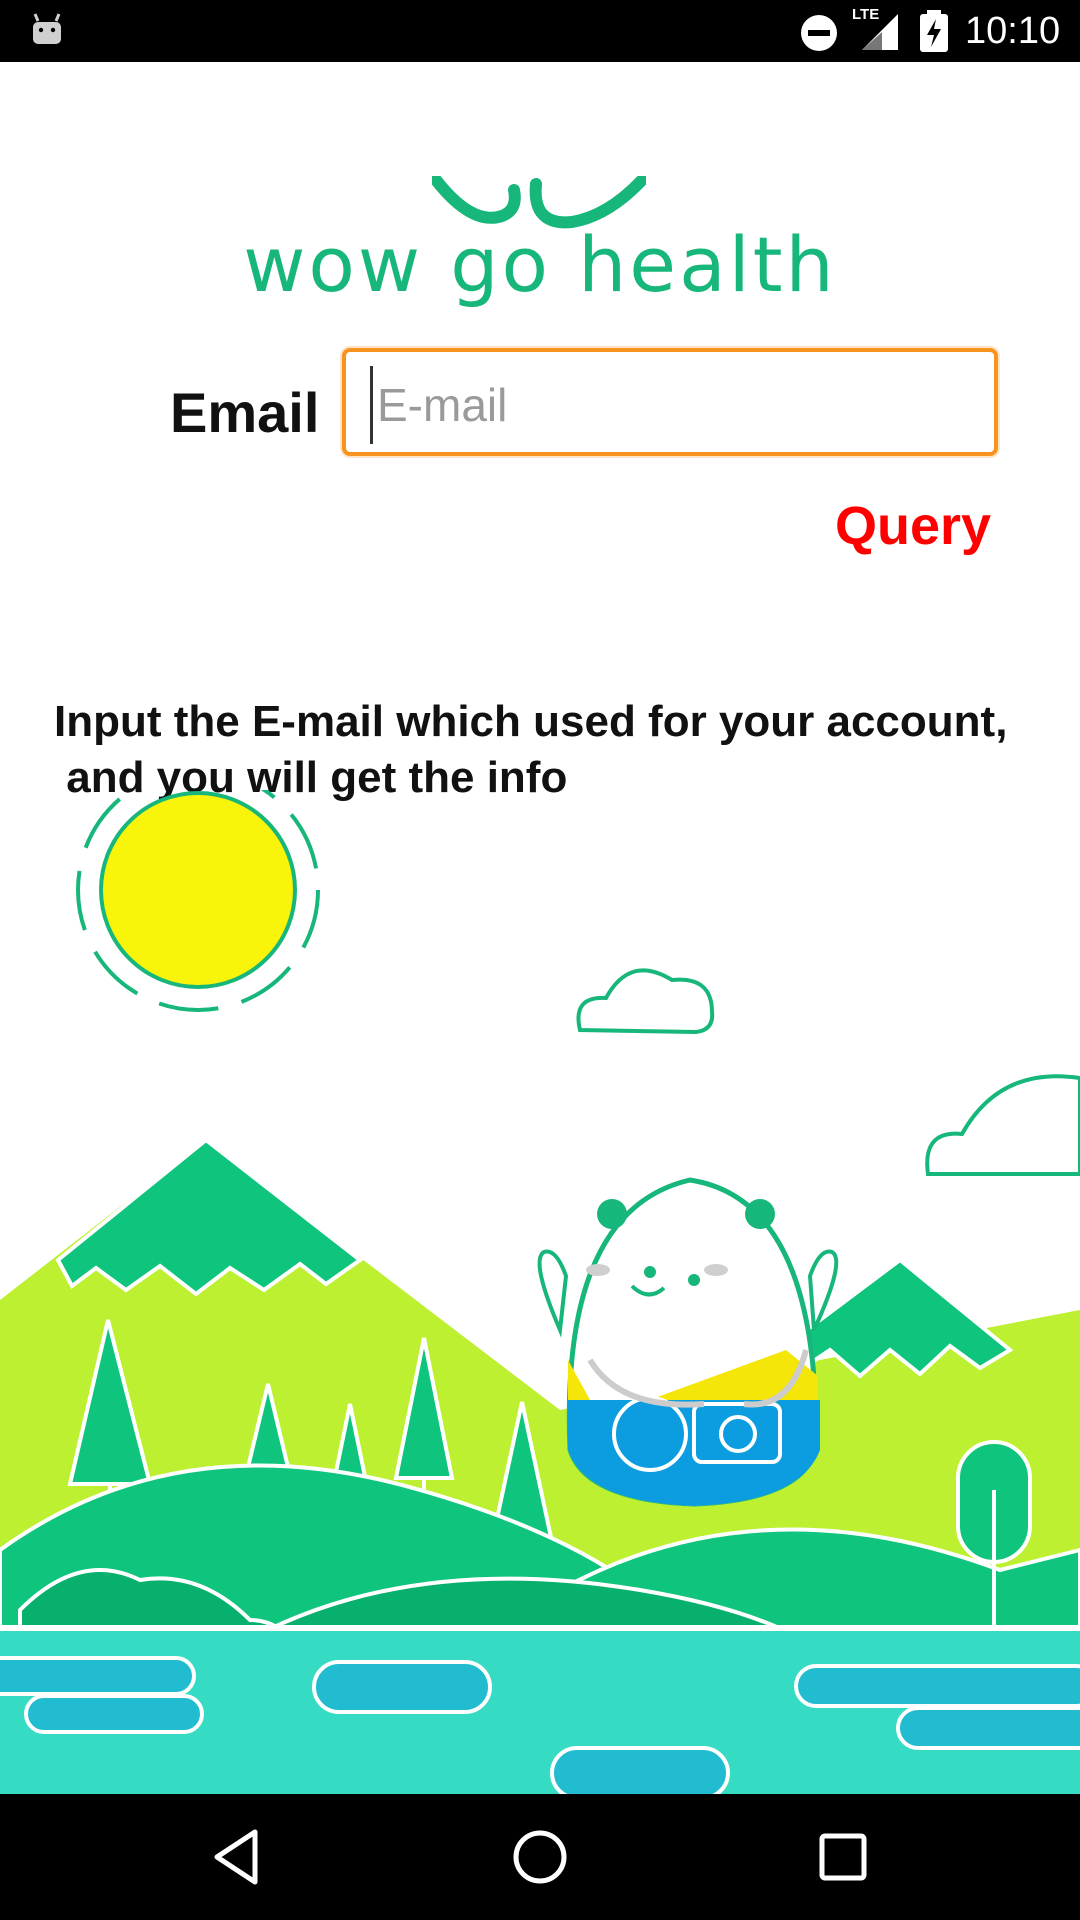  I want to click on sun-icon, so click(198, 901).